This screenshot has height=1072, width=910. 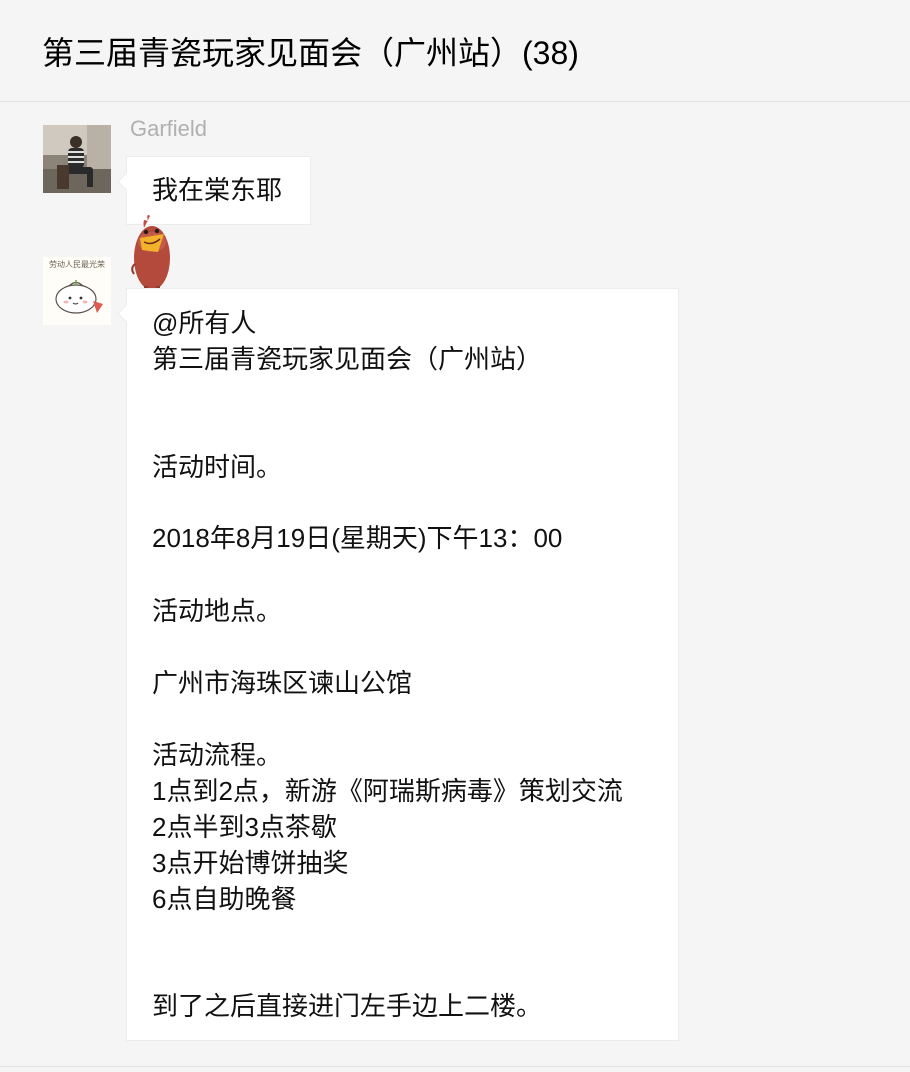 I want to click on chat-header: 第三届青瓷玩家见面会（广州站）(38), so click(x=455, y=51).